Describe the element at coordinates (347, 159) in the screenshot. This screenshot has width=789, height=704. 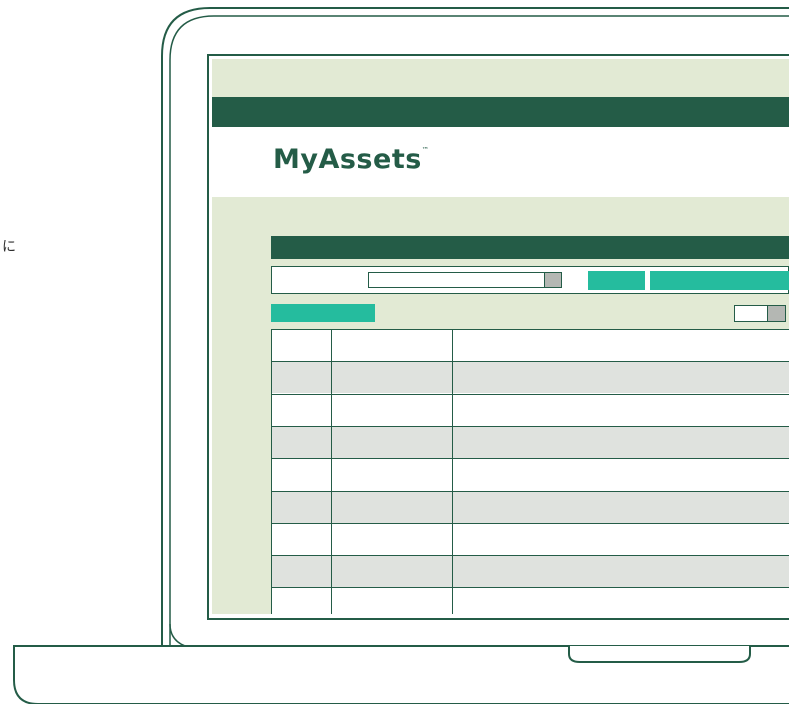
I see `app-logo-text: MyAssets` at that location.